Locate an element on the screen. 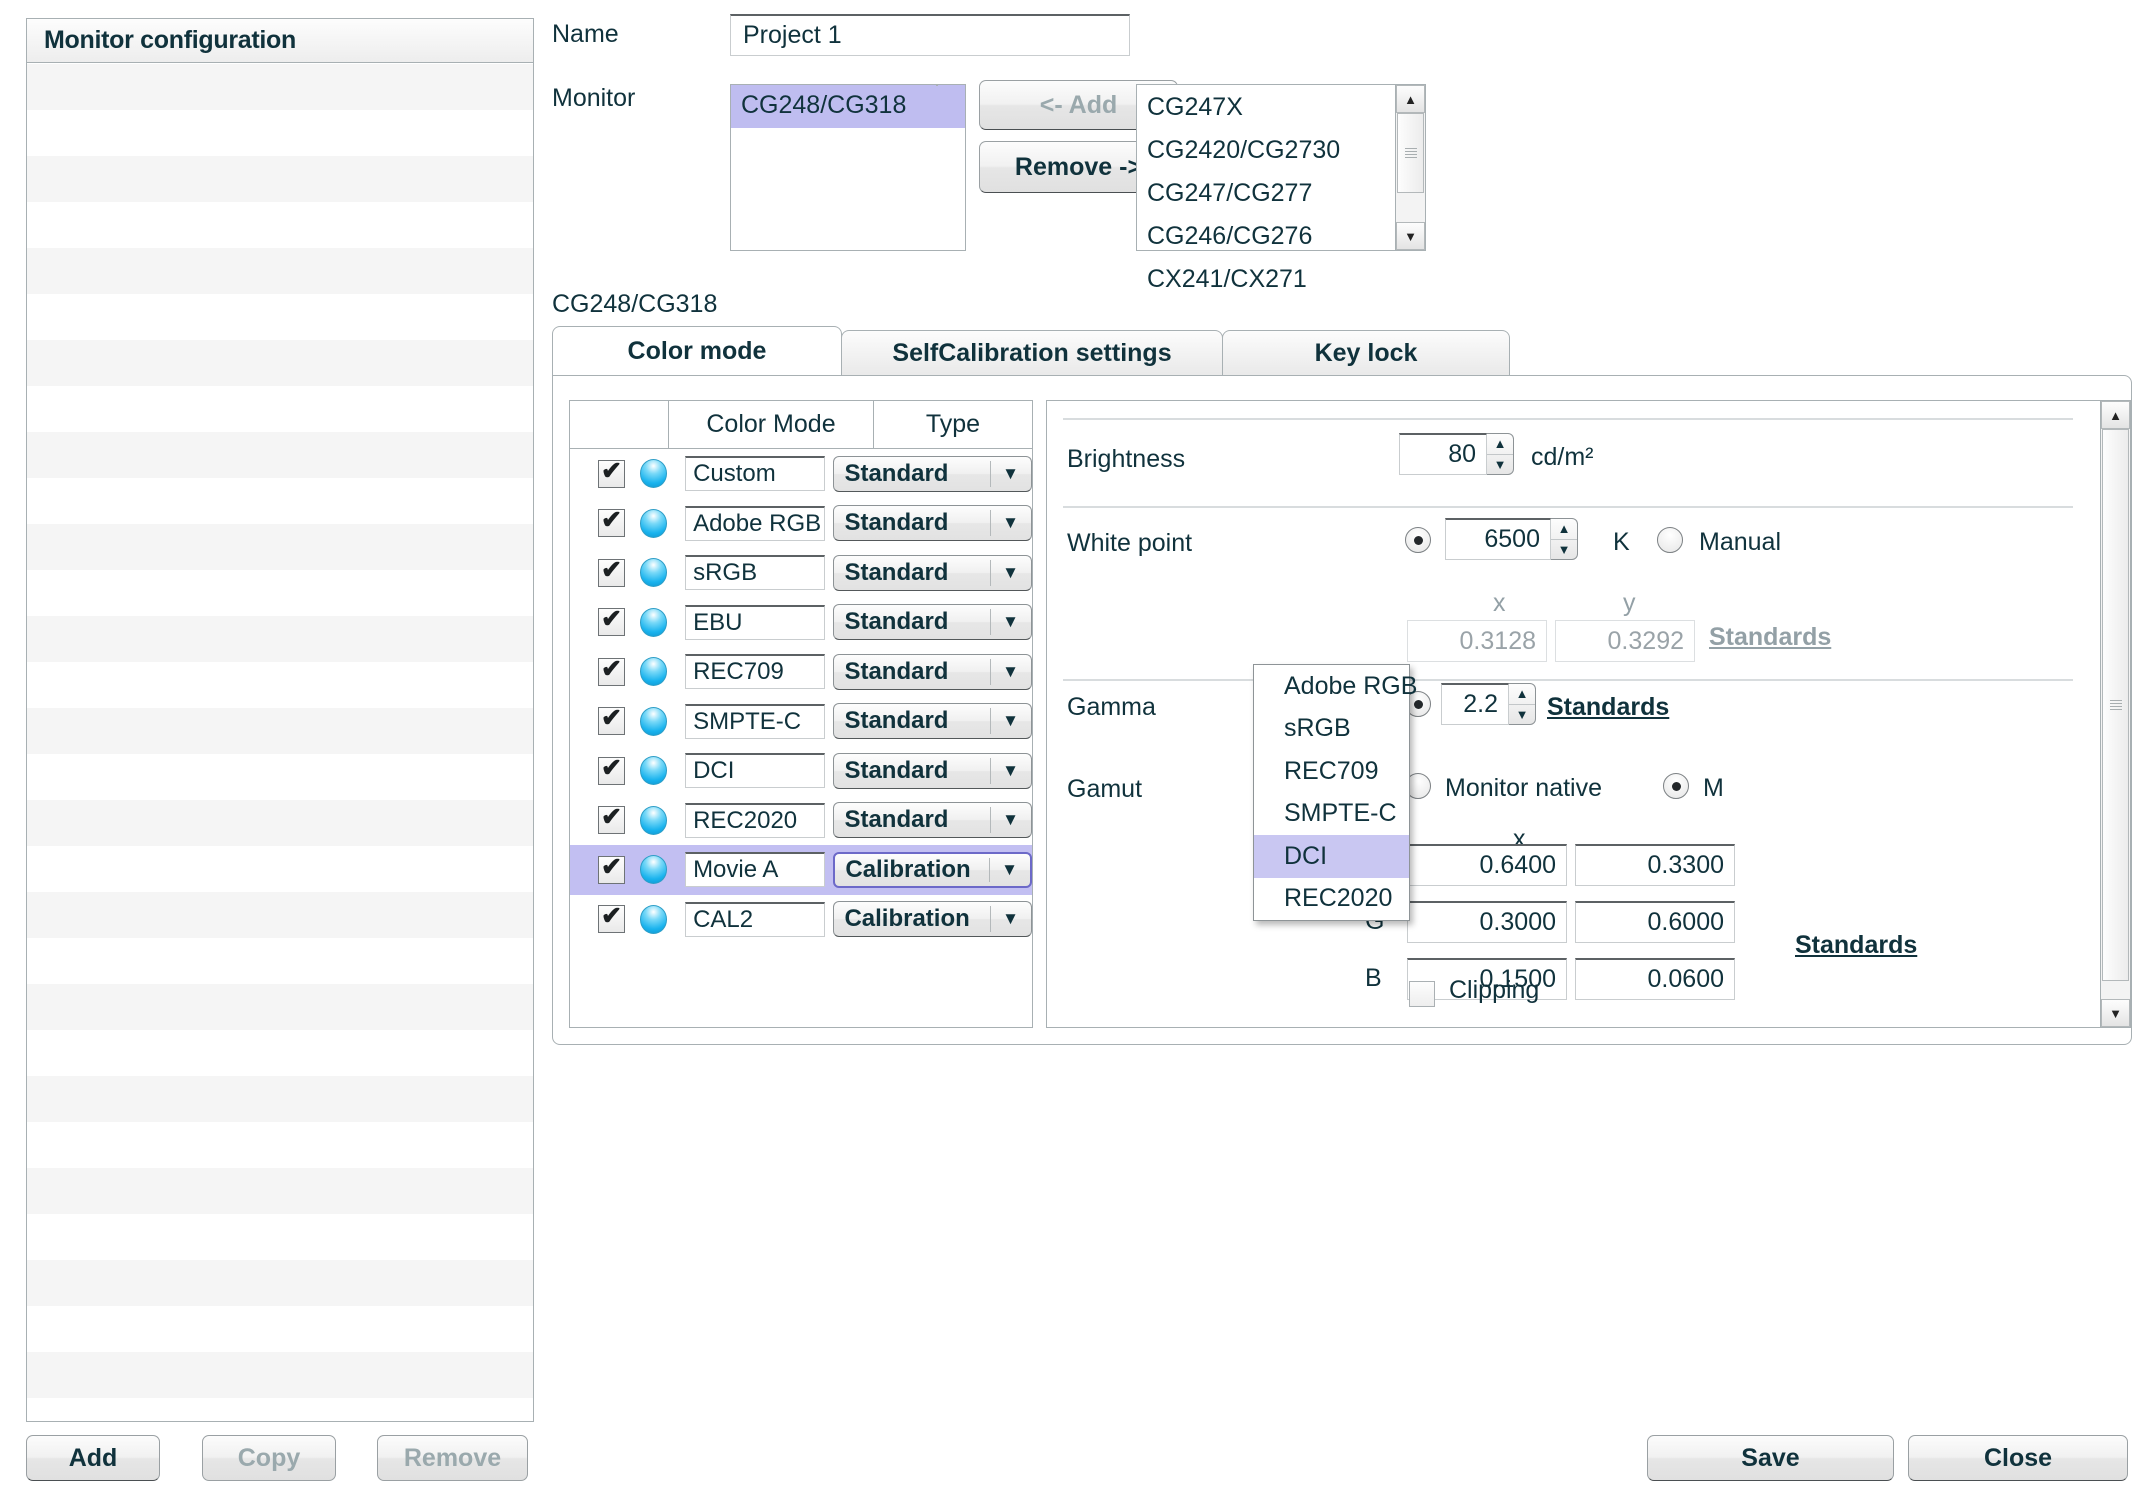 This screenshot has width=2151, height=1491. white-point-stepper: ▲ ▼ is located at coordinates (1564, 539).